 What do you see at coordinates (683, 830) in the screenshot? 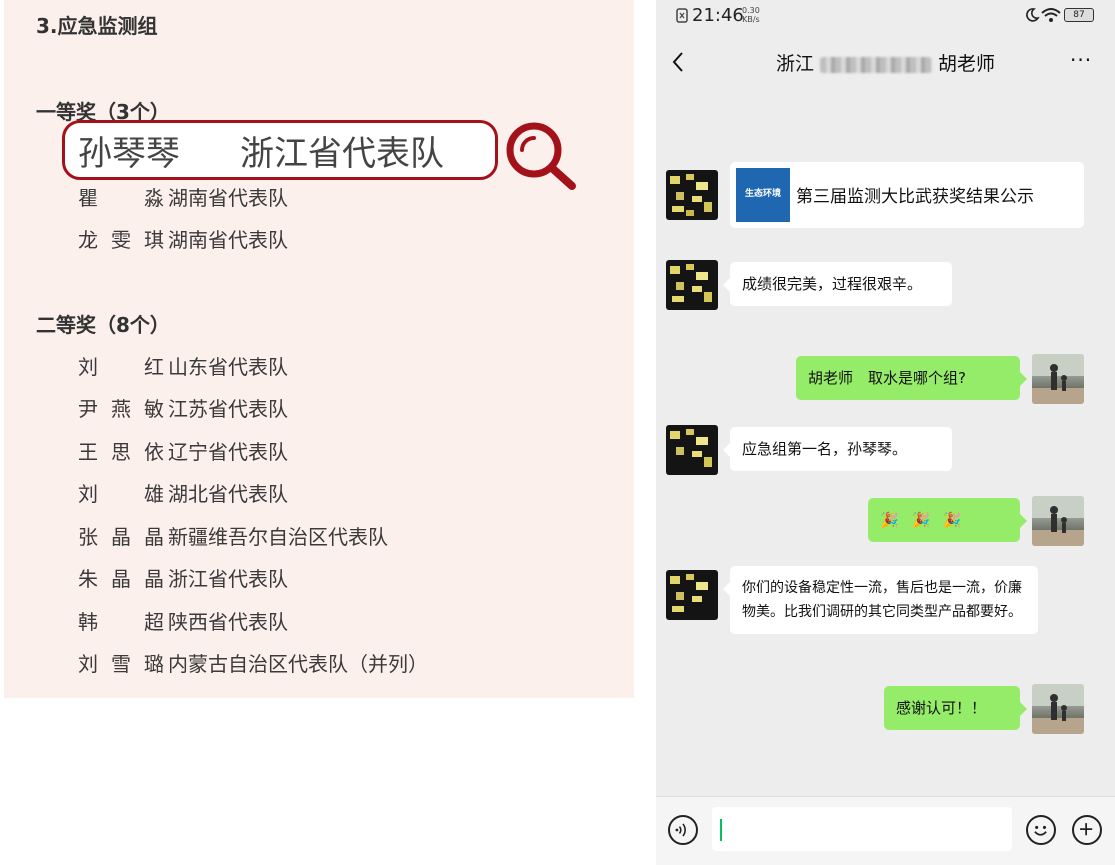
I see `voice-icon` at bounding box center [683, 830].